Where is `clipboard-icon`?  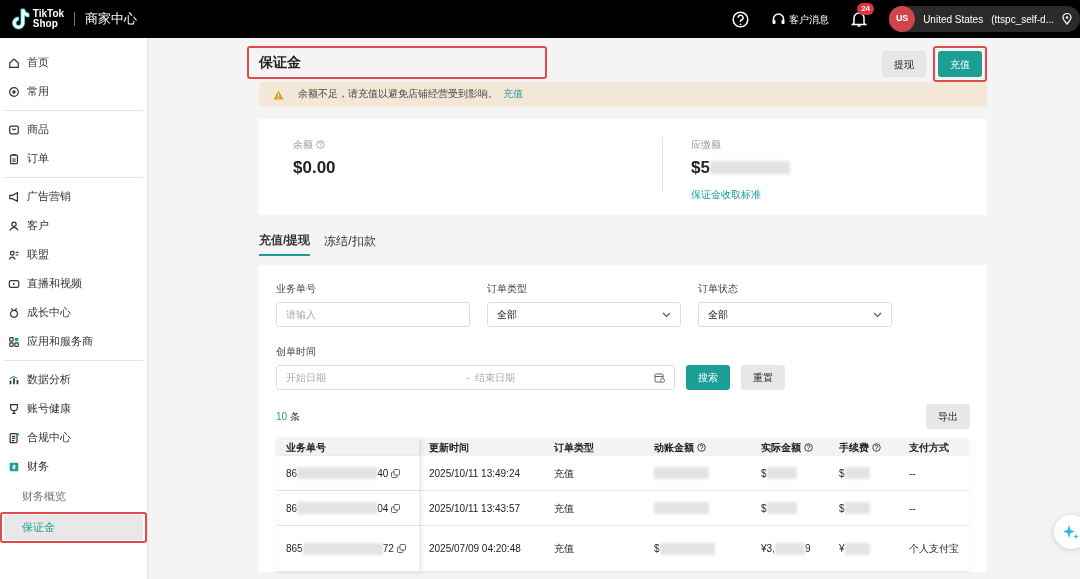 clipboard-icon is located at coordinates (14, 158).